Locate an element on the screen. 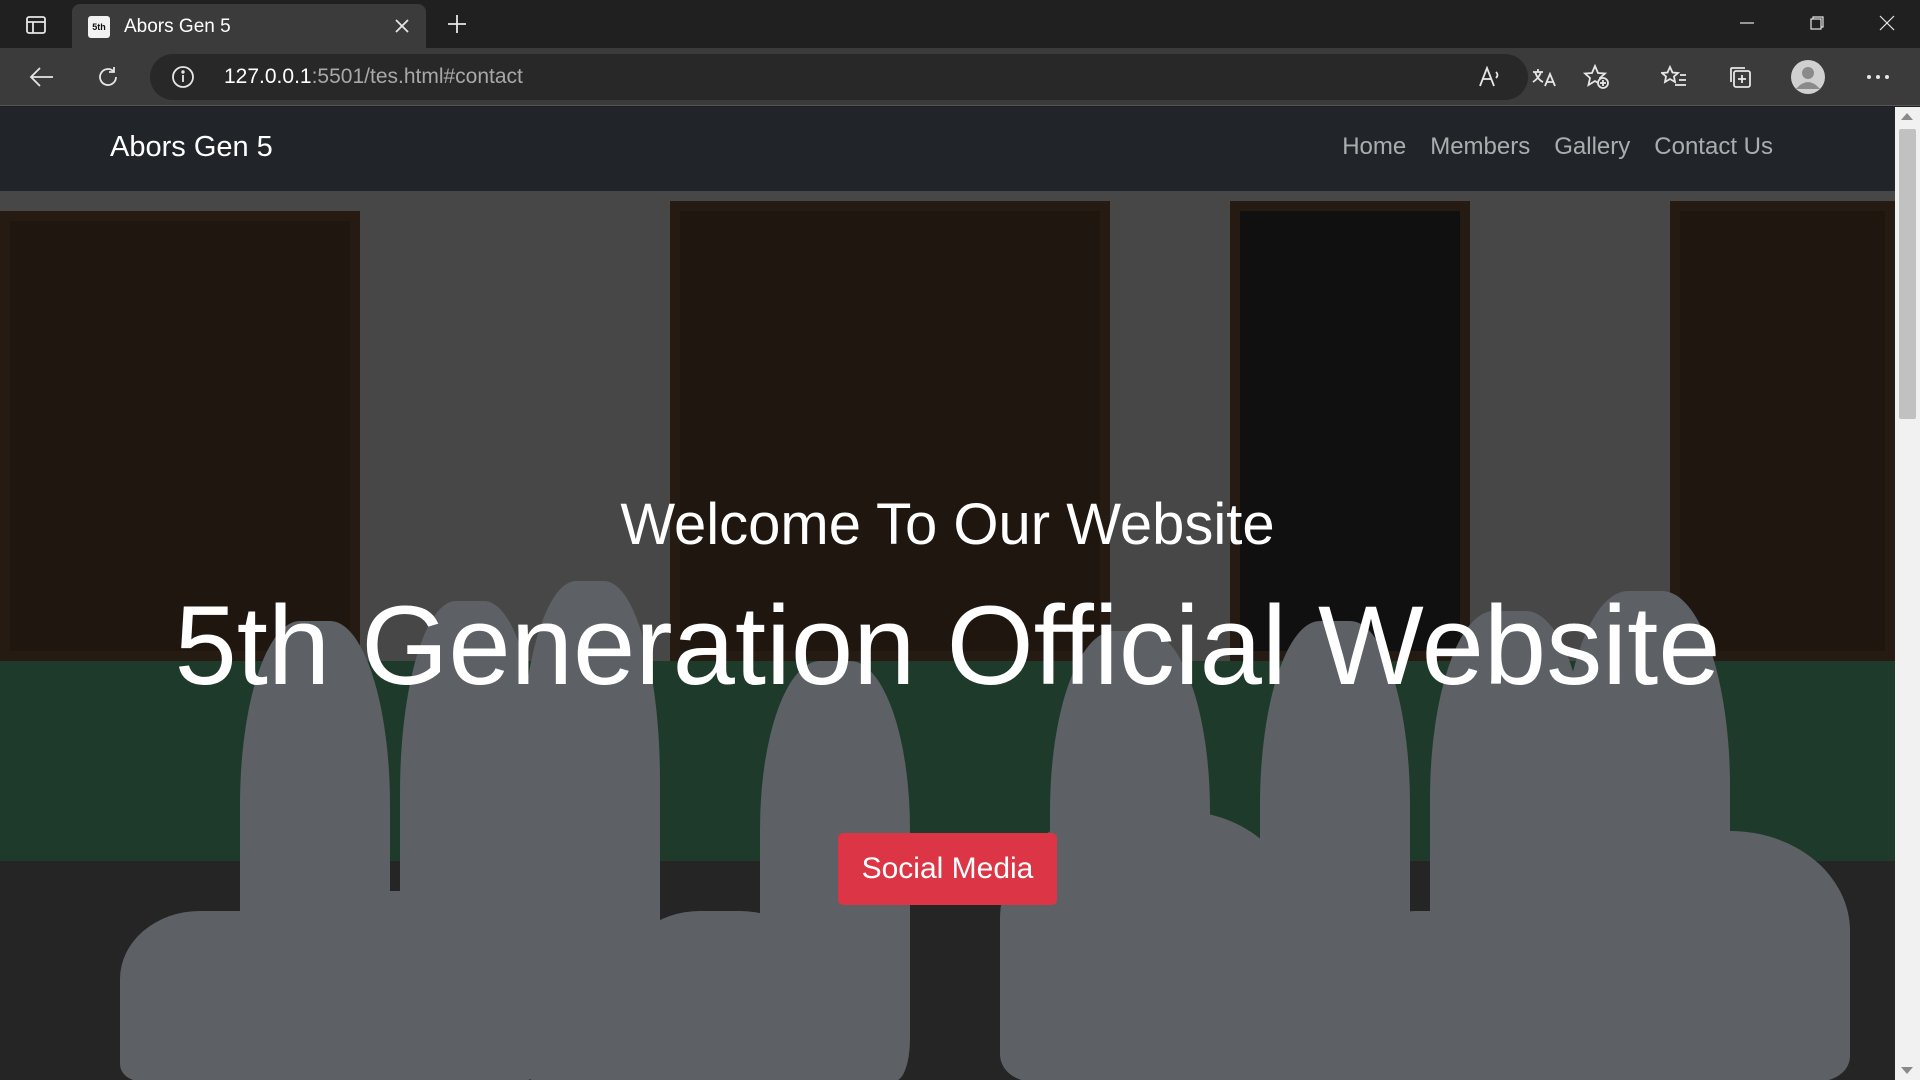 The height and width of the screenshot is (1080, 1920). site-info-icon is located at coordinates (183, 77).